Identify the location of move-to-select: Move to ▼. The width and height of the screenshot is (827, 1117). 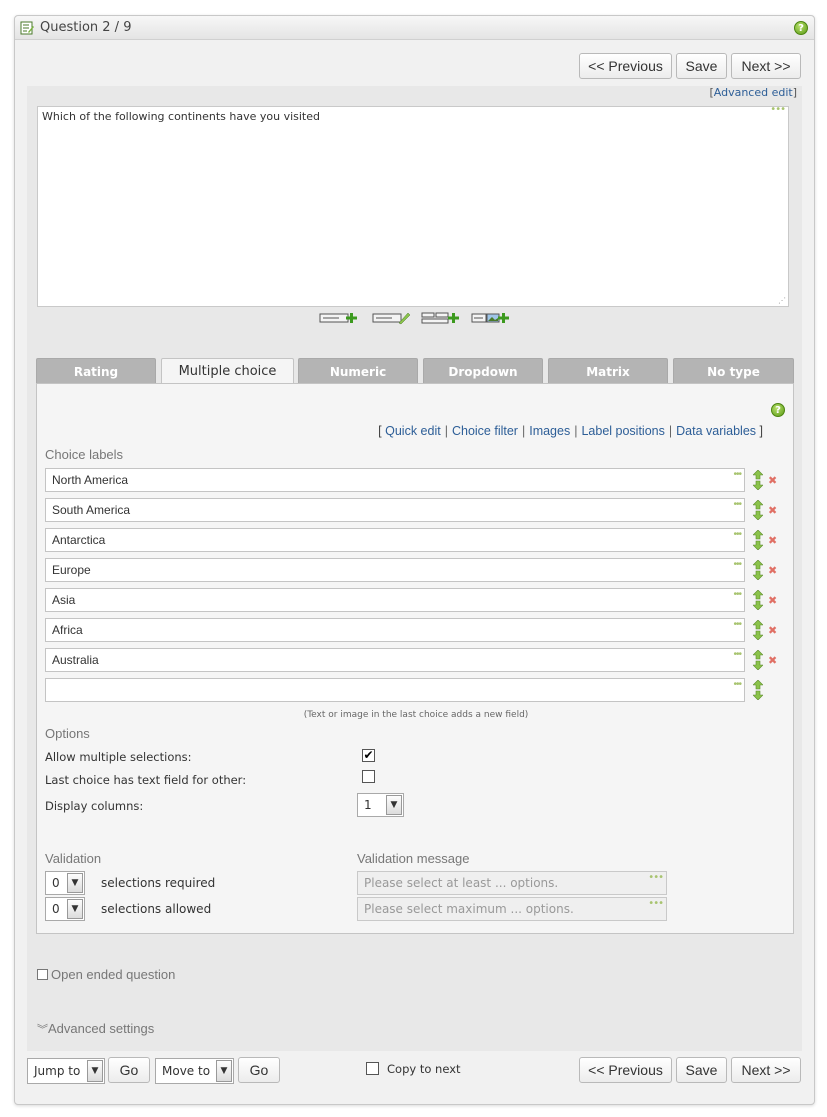
(194, 1071).